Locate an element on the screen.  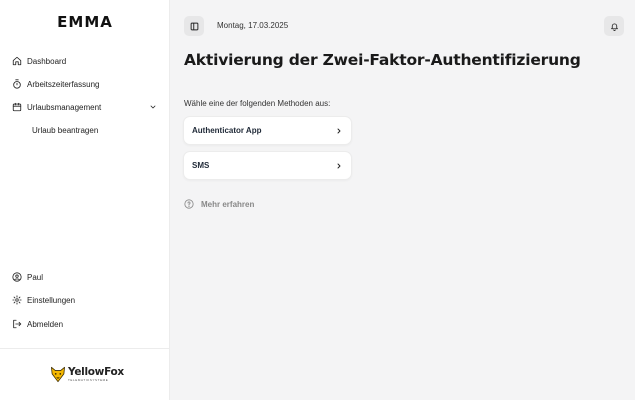
chevron-down-icon is located at coordinates (153, 107).